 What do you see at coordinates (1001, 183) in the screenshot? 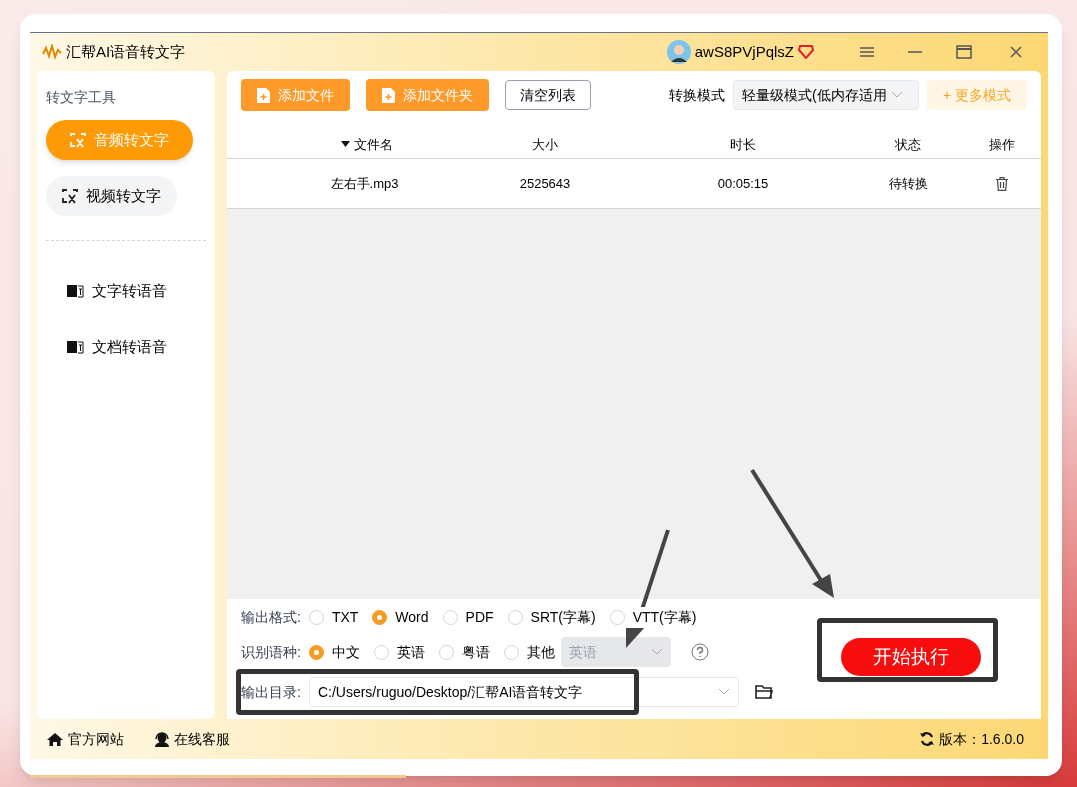
I see `trash-icon` at bounding box center [1001, 183].